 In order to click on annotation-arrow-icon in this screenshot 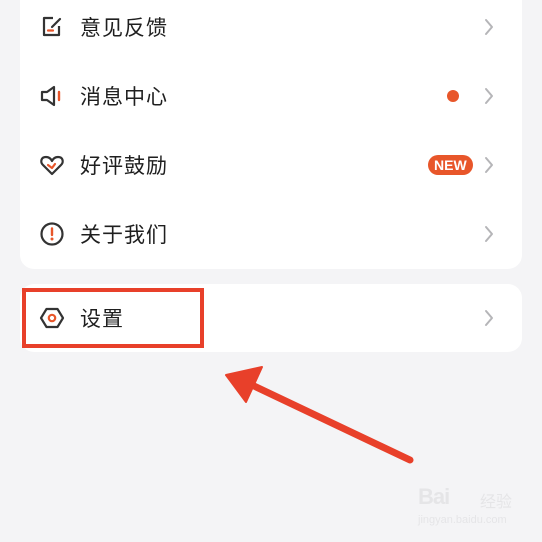, I will do `click(319, 415)`.